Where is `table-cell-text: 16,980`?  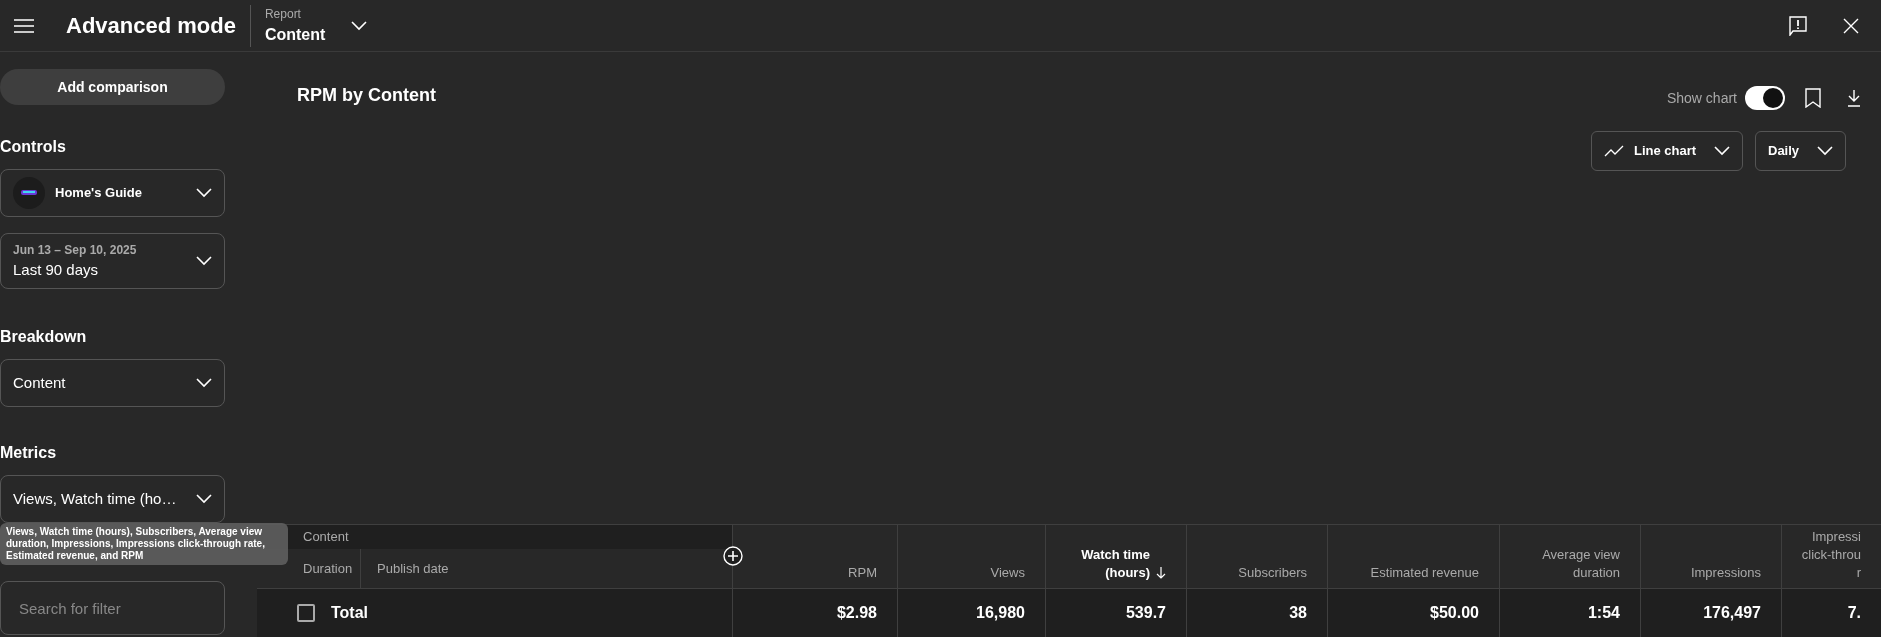
table-cell-text: 16,980 is located at coordinates (1000, 613).